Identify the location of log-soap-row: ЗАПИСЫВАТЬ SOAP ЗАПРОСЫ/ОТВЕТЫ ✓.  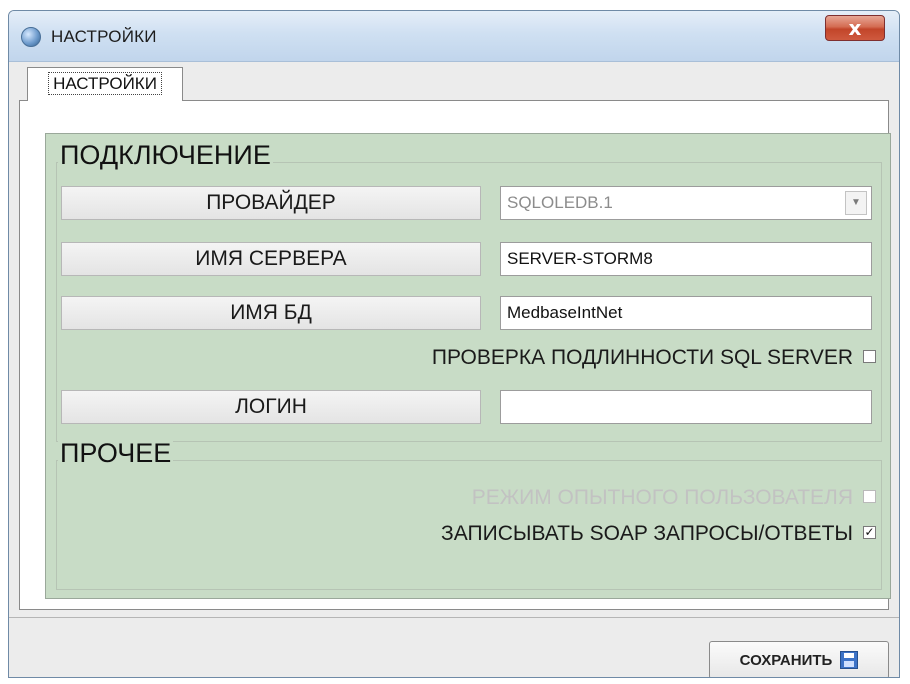
(658, 534).